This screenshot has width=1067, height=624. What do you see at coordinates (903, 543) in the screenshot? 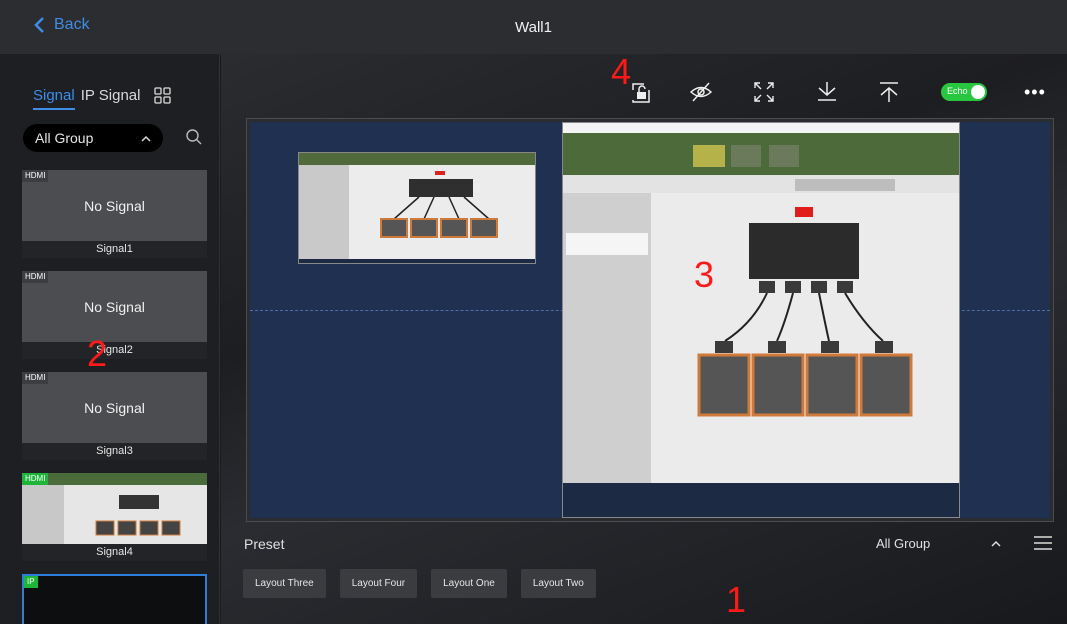
I see `preset-group-select: All Group` at bounding box center [903, 543].